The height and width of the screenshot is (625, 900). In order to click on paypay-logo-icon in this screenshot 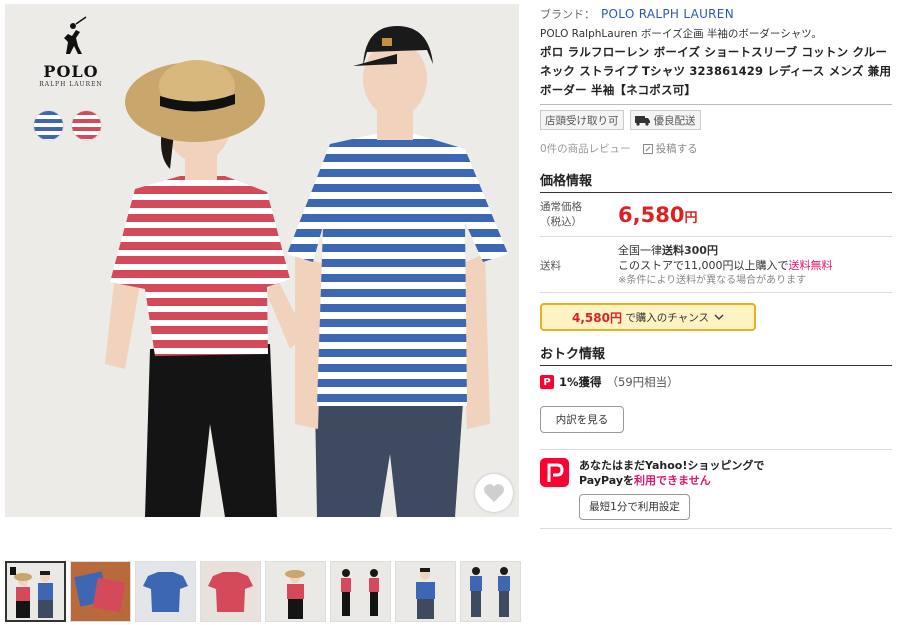, I will do `click(554, 472)`.